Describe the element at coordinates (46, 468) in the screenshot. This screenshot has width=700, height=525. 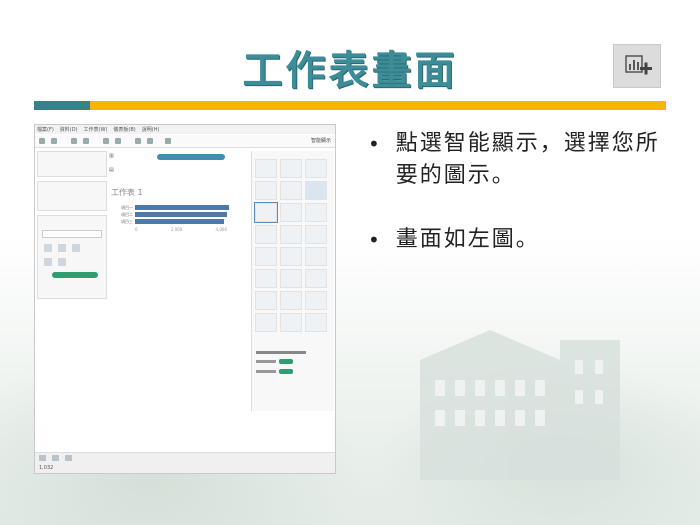
I see `status-count: 1,032` at that location.